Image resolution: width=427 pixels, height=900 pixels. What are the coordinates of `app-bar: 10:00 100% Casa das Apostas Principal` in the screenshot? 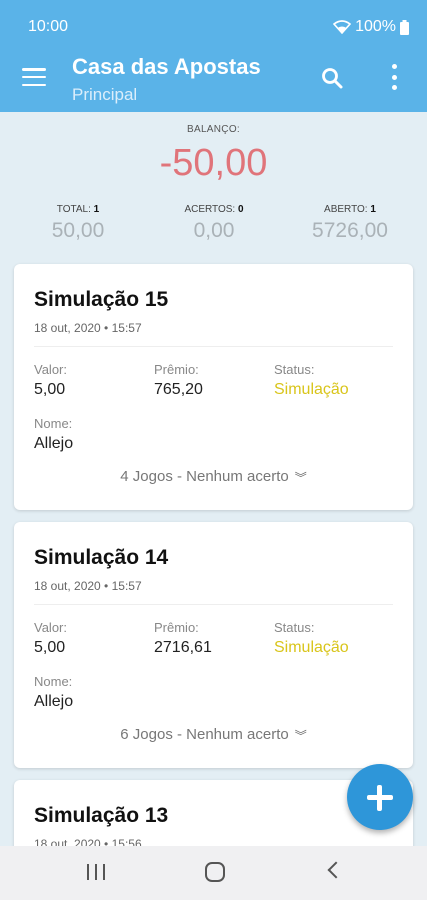 It's located at (213, 56).